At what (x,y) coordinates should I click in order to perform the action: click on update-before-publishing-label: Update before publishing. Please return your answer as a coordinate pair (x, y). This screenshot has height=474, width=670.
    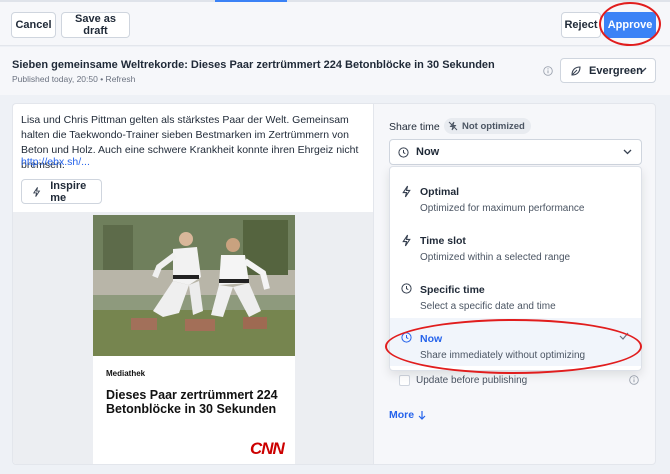
    Looking at the image, I should click on (472, 380).